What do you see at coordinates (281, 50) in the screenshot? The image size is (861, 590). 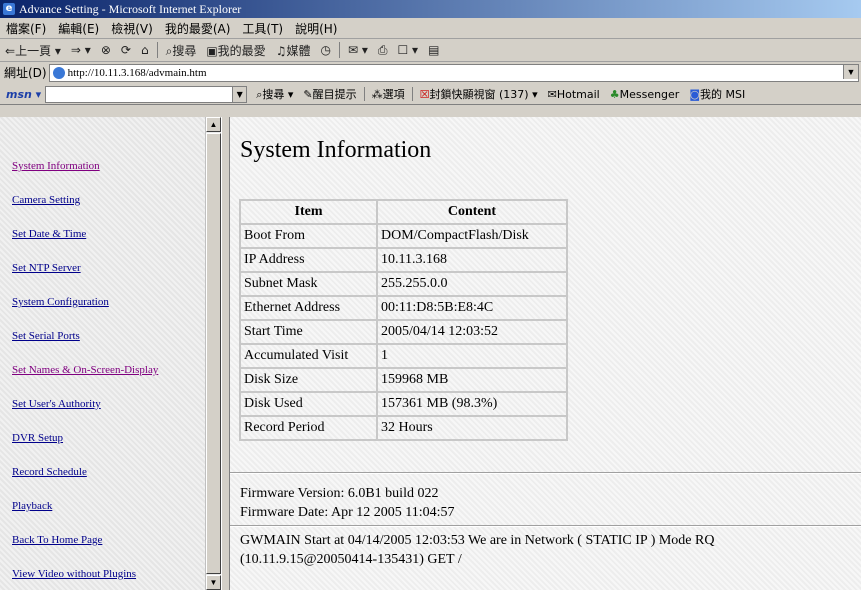 I see `media-icon: ♫` at bounding box center [281, 50].